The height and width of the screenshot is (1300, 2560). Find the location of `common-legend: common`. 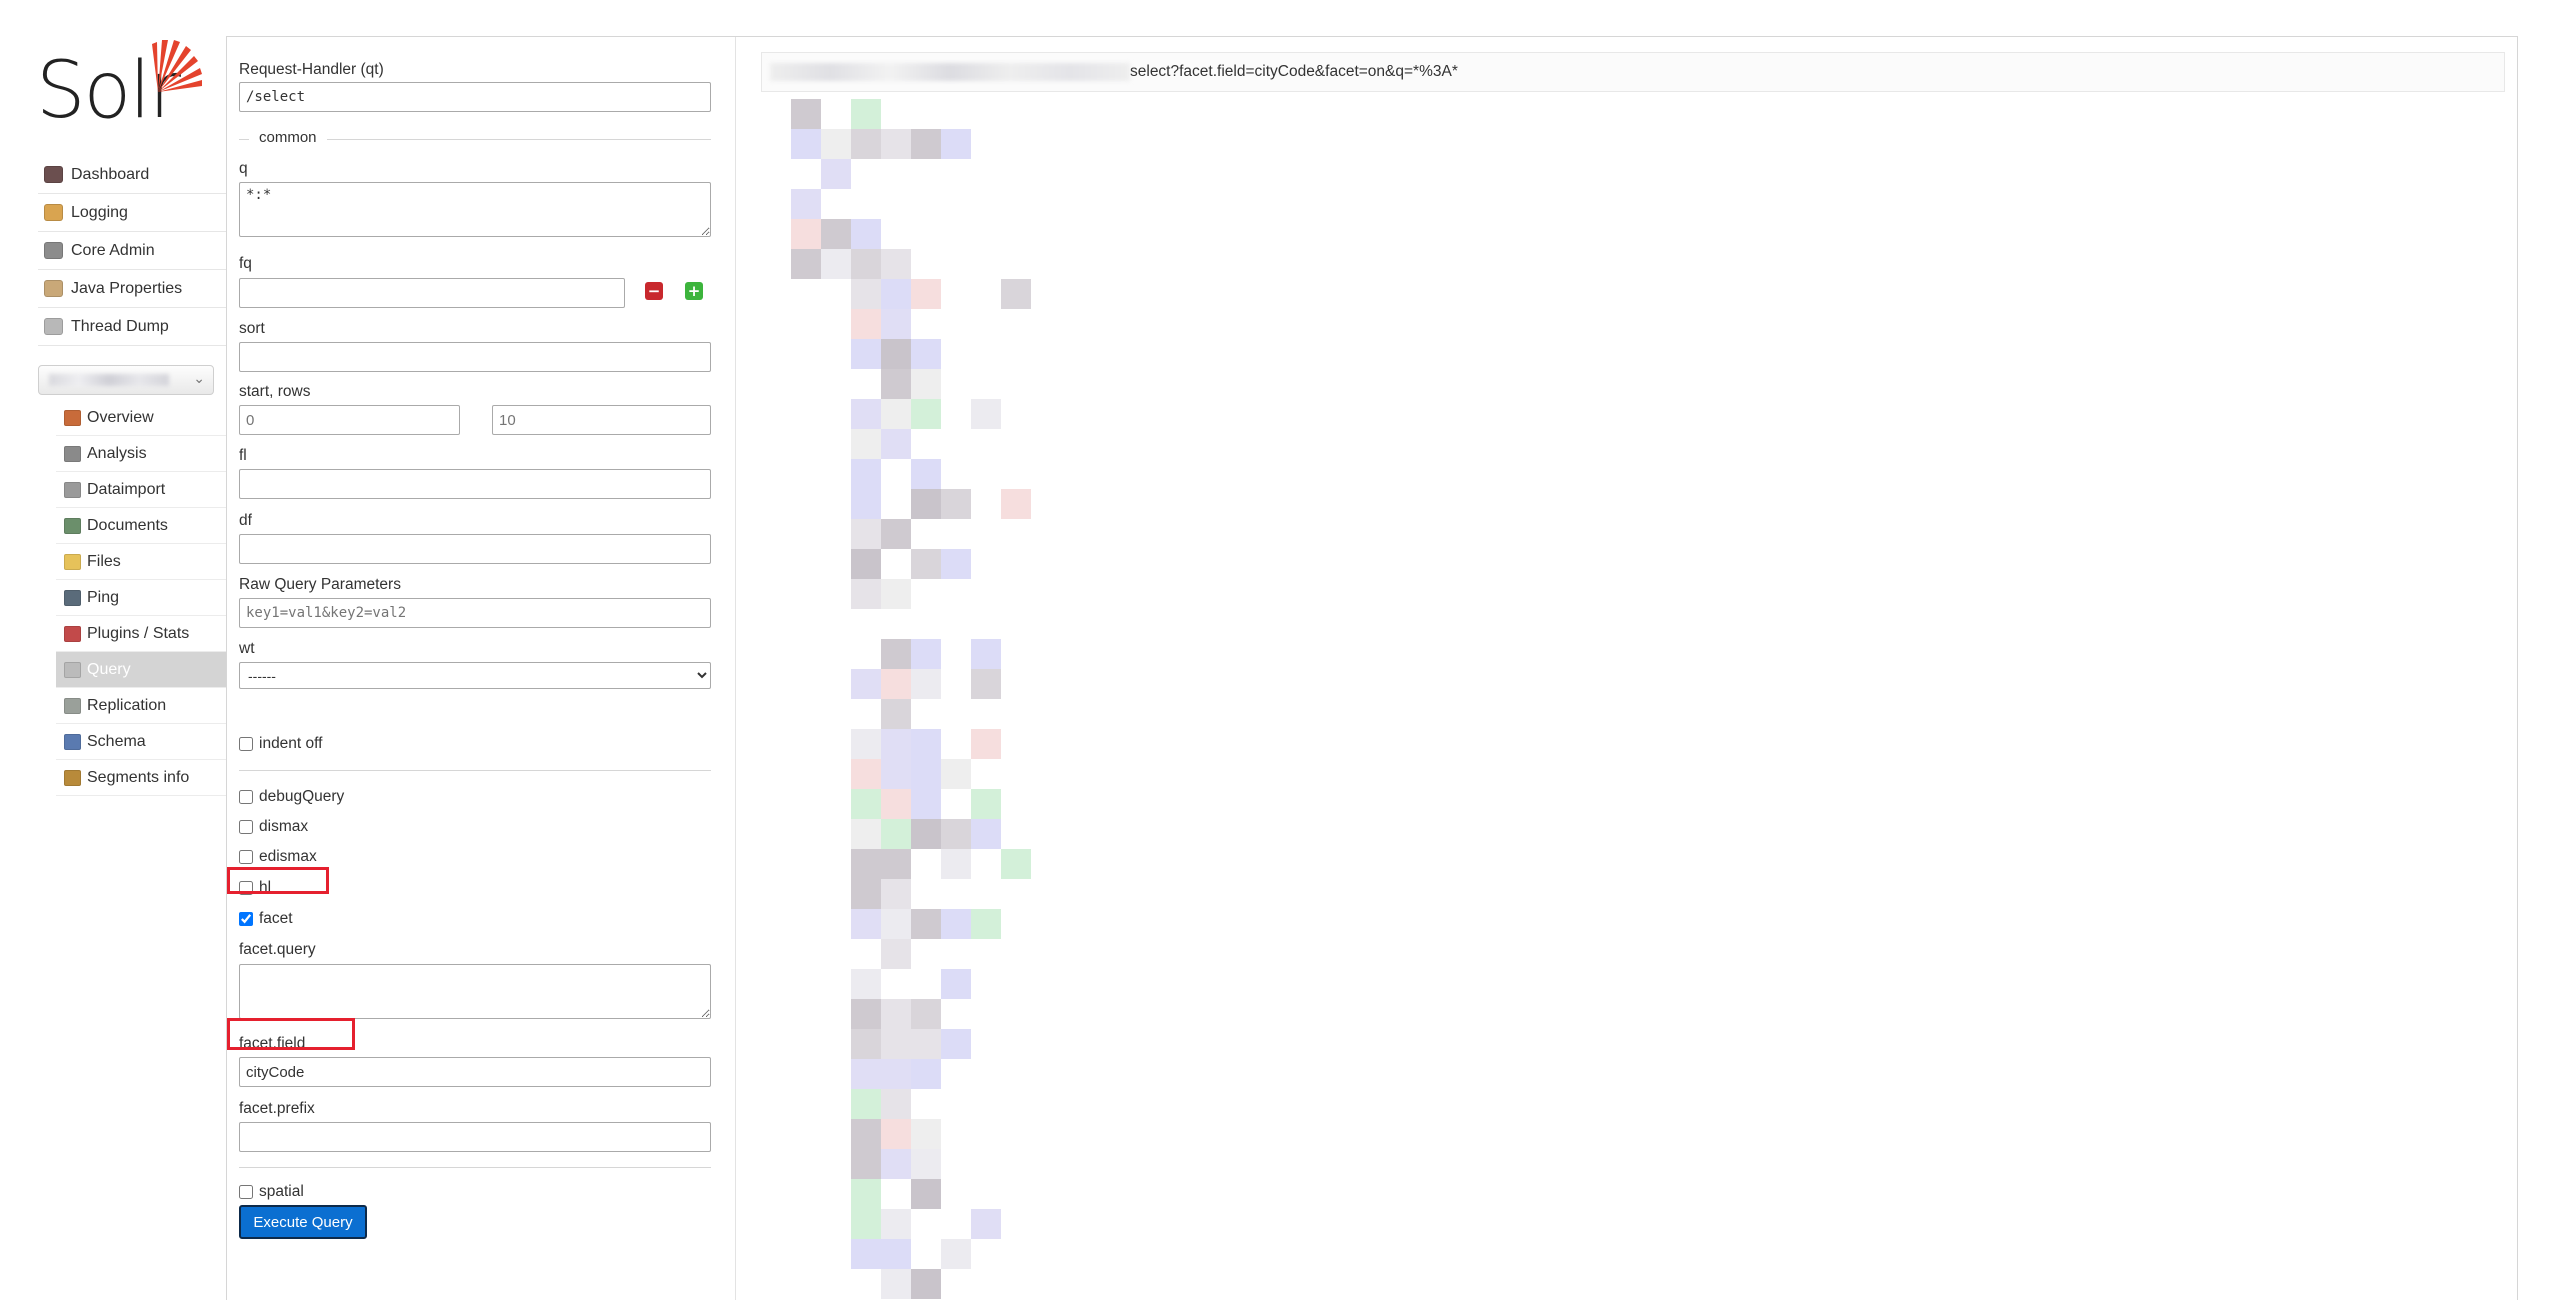

common-legend: common is located at coordinates (288, 137).